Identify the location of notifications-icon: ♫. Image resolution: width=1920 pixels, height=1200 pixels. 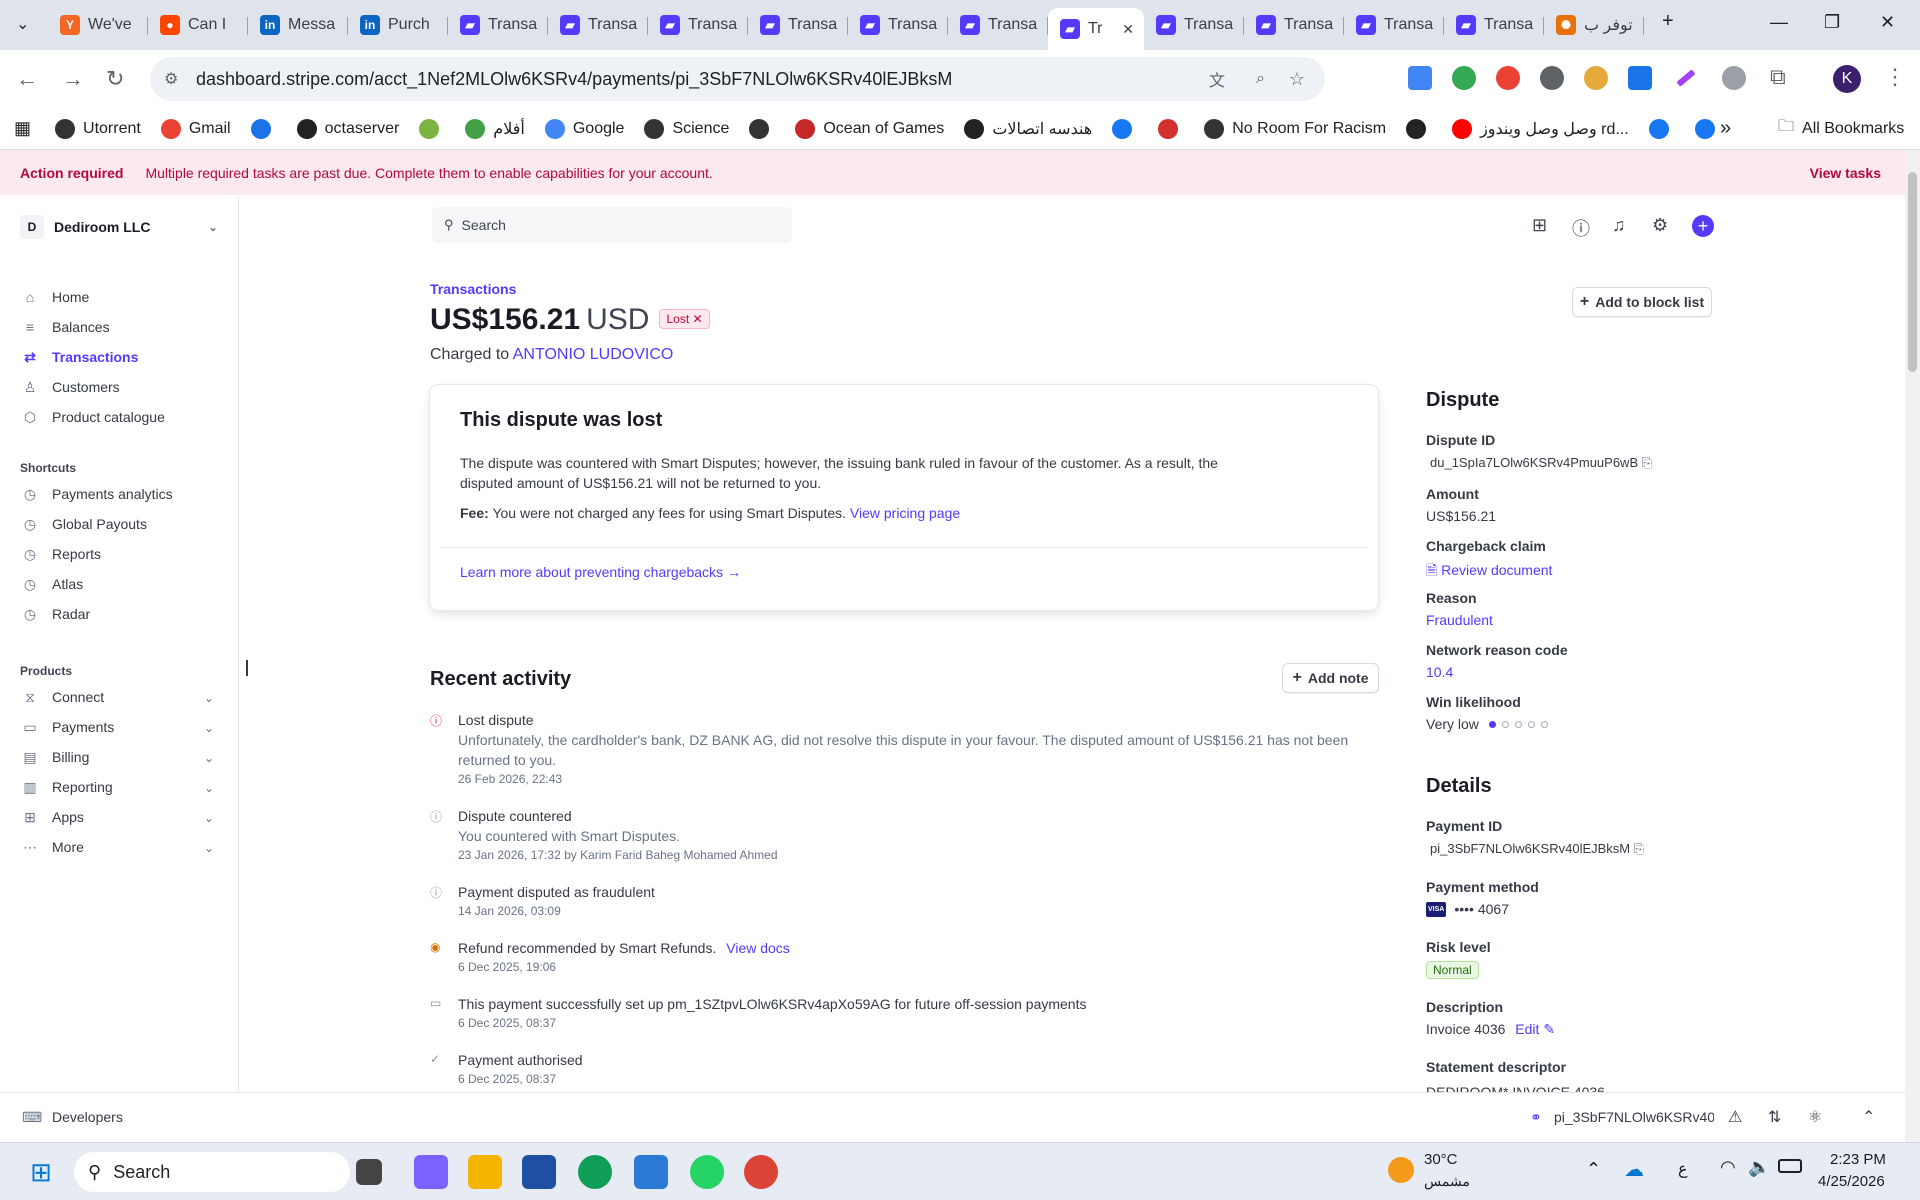
(1619, 225).